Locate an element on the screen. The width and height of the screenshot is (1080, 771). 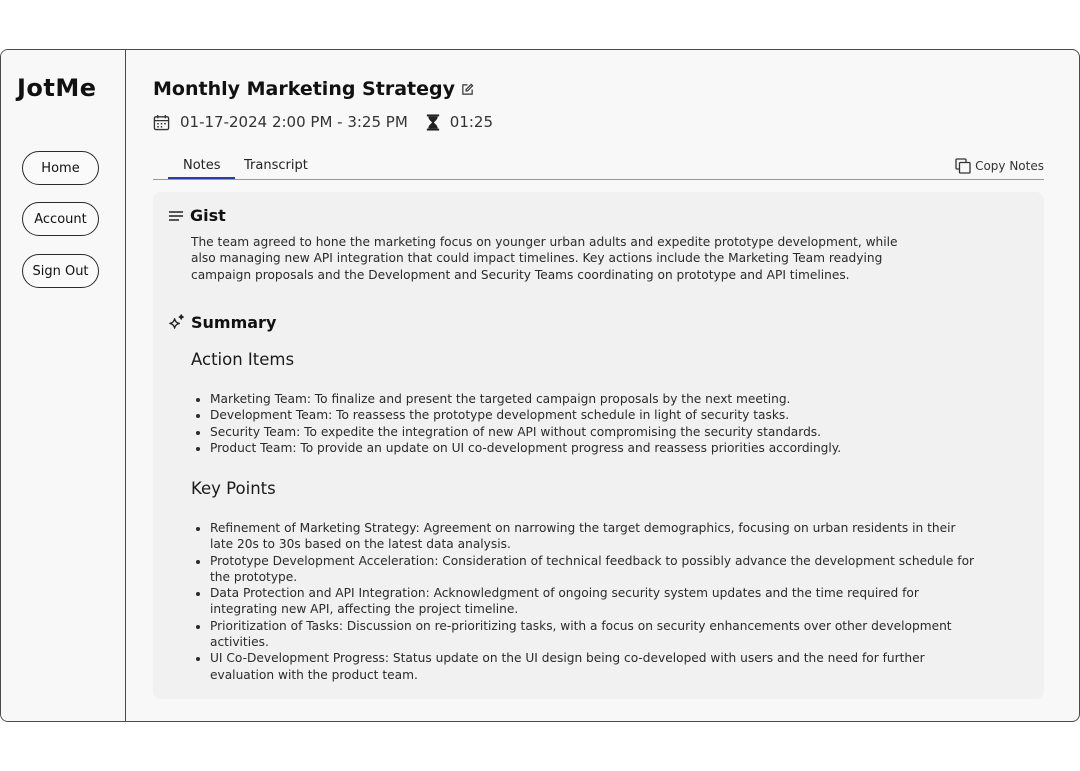
edit-icon is located at coordinates (467, 89).